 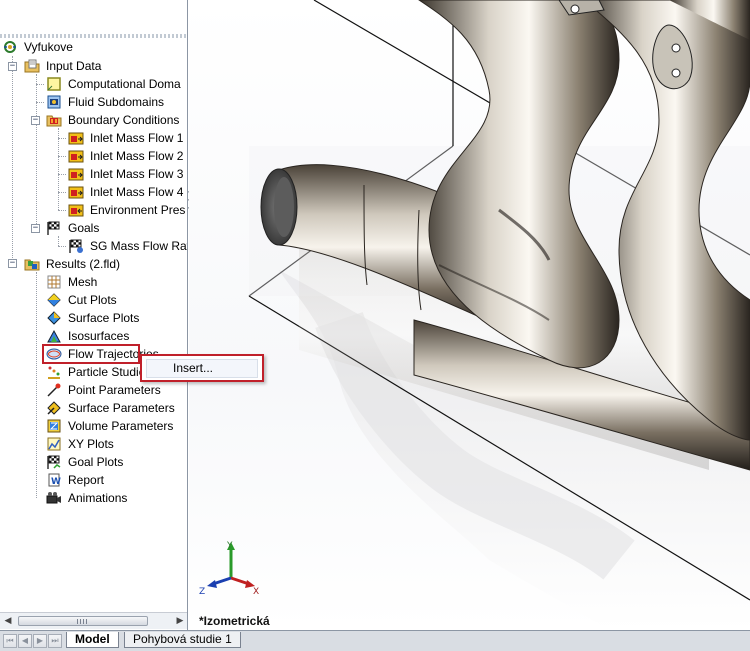 What do you see at coordinates (12, 66) in the screenshot?
I see `collapse-input-data: −` at bounding box center [12, 66].